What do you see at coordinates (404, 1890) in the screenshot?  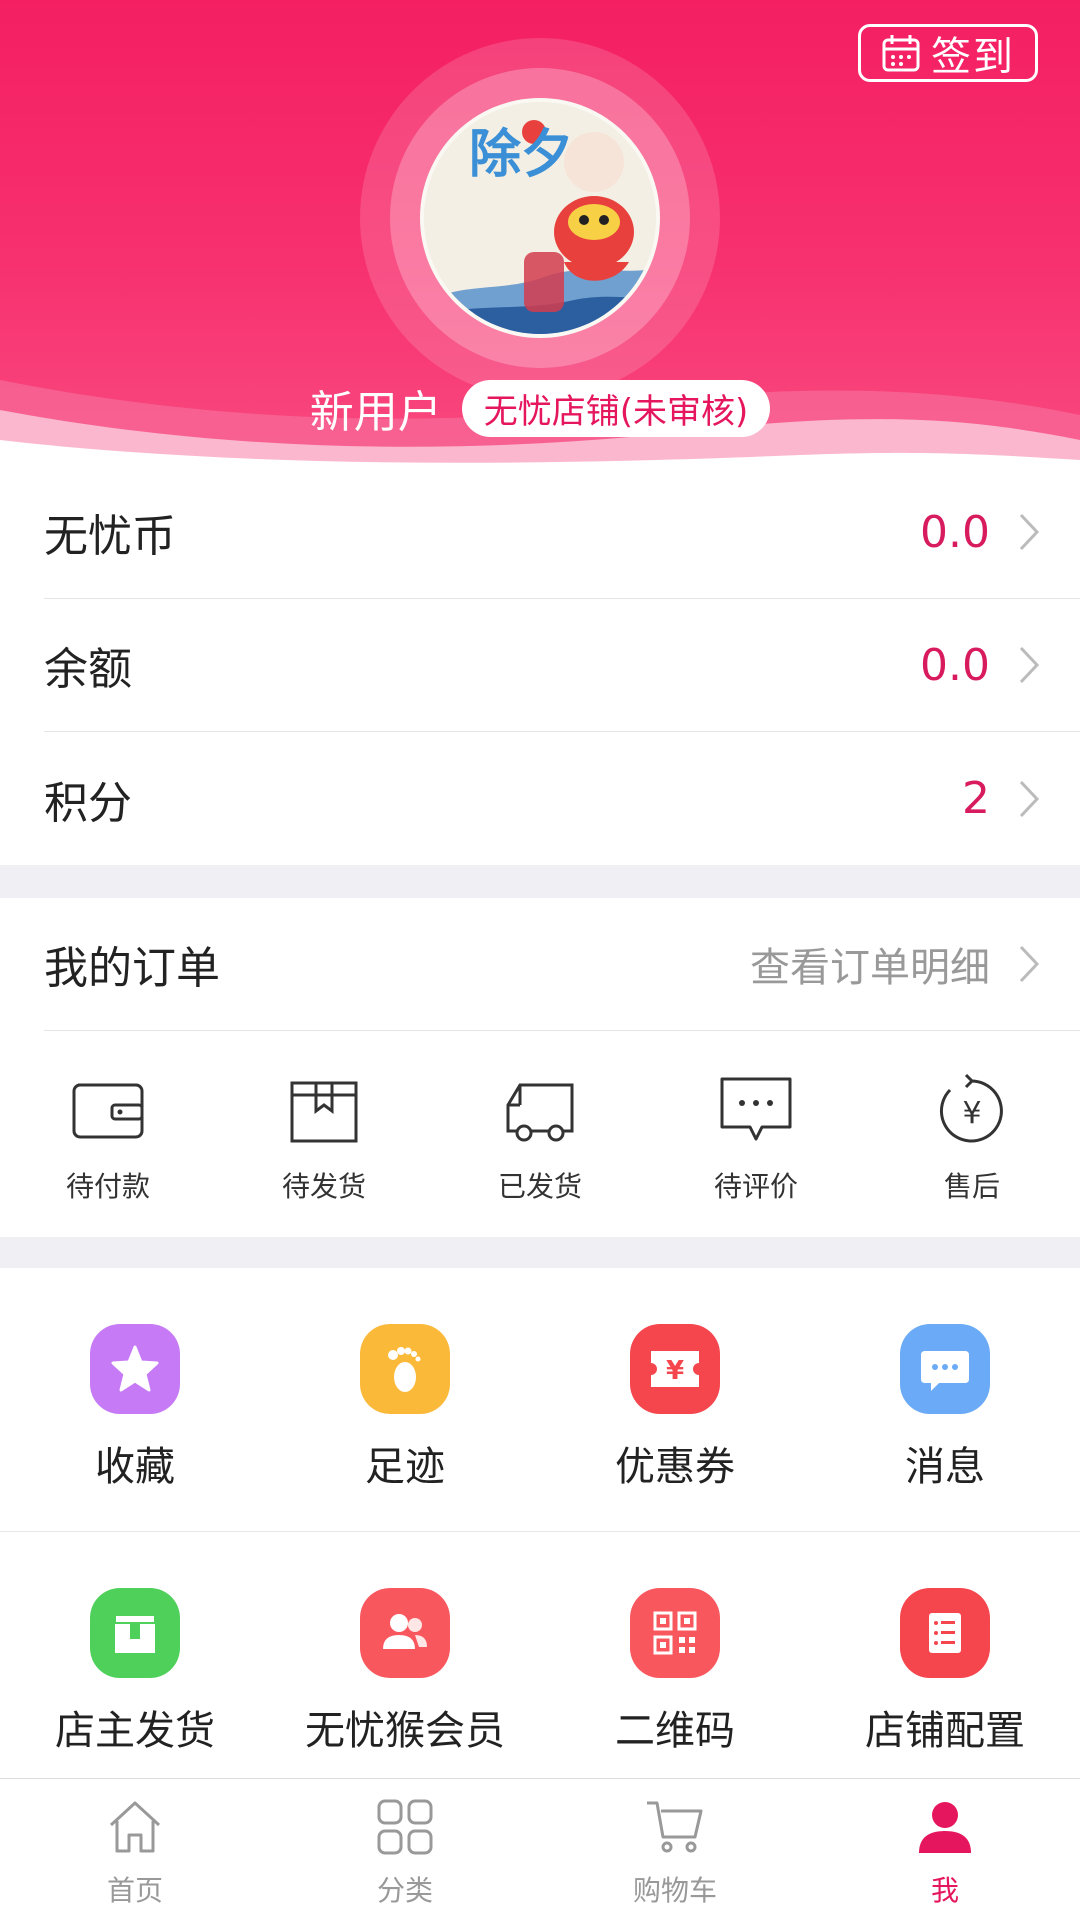 I see `tab-label: 分类` at bounding box center [404, 1890].